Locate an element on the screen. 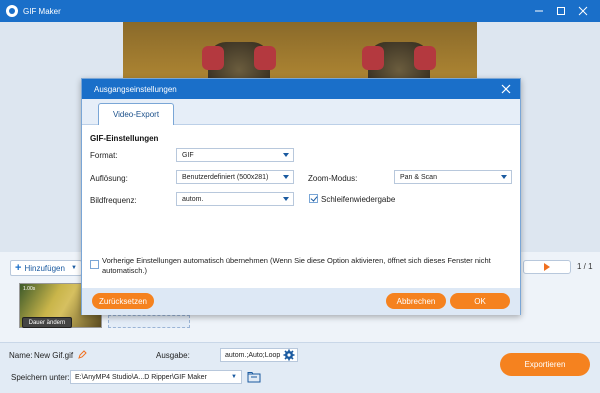 This screenshot has height=393, width=600. save-label: Speichern unter: is located at coordinates (40, 377).